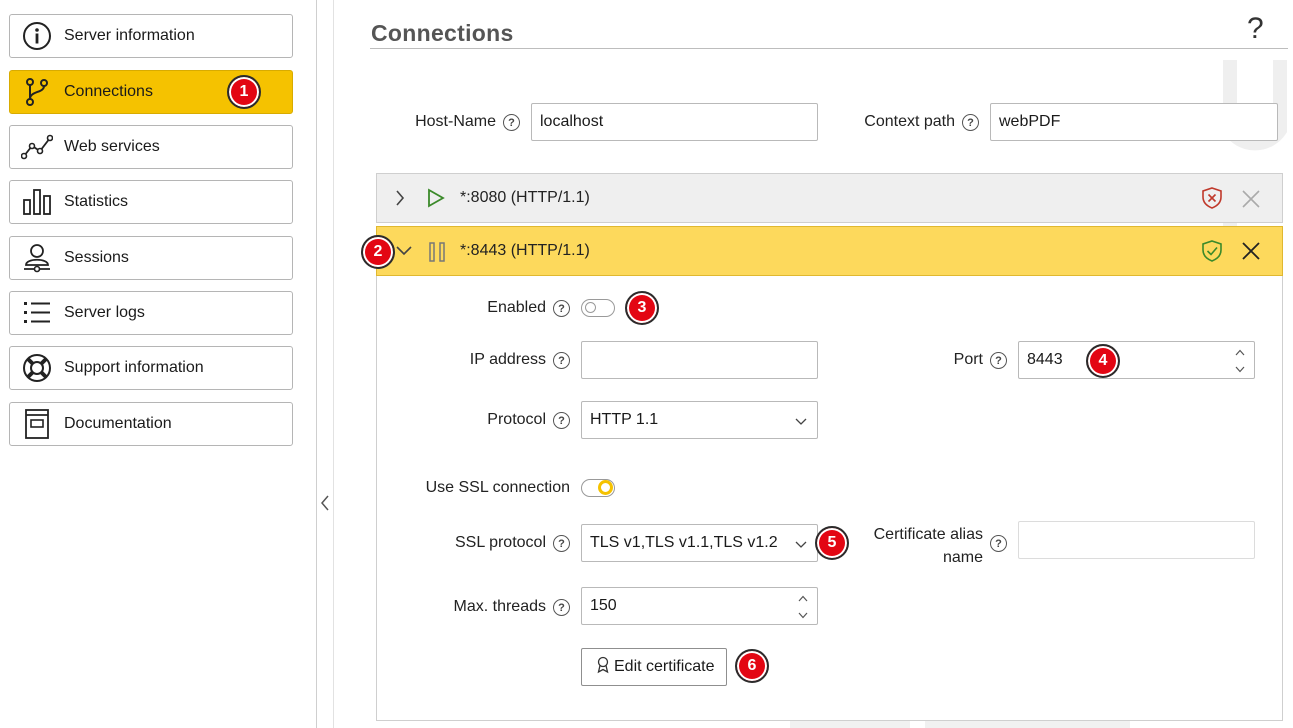  Describe the element at coordinates (598, 308) in the screenshot. I see `enabled-toggle` at that location.